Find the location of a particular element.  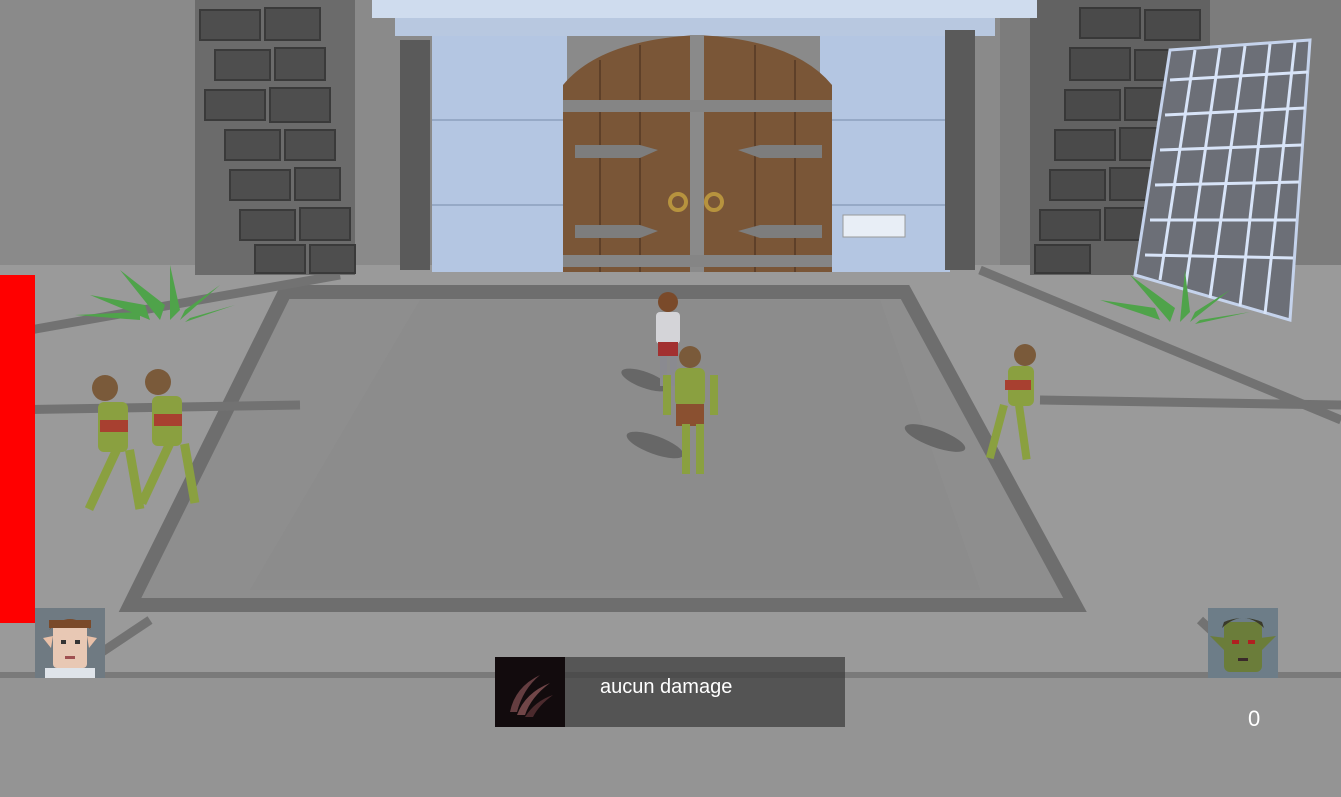

claw-slash-icon is located at coordinates (530, 692).